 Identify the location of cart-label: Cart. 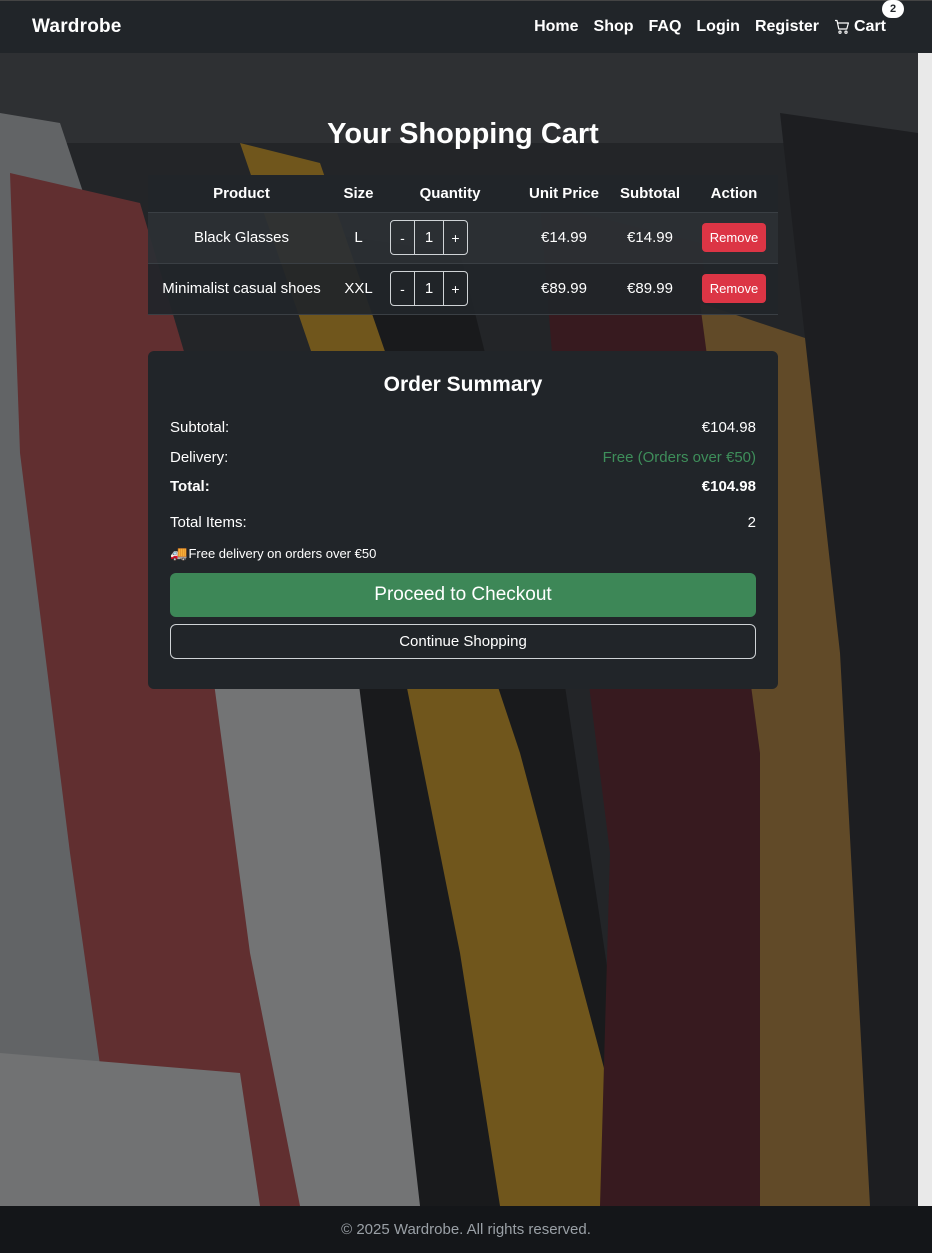
(869, 26).